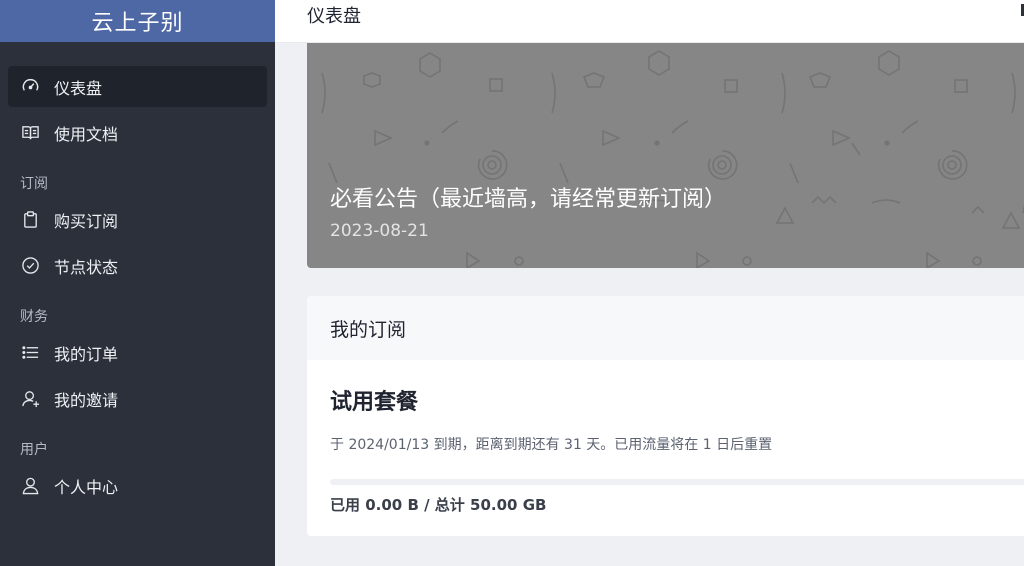 This screenshot has width=1024, height=566. What do you see at coordinates (137, 86) in the screenshot?
I see `sidebar-item-dashboard: 仪表盘` at bounding box center [137, 86].